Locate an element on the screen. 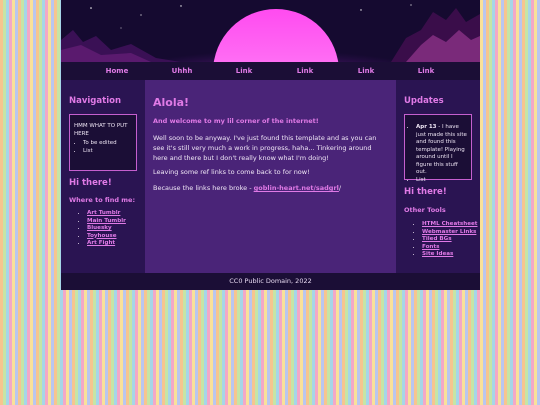  other-tools-heading: Other Tools is located at coordinates (425, 210).